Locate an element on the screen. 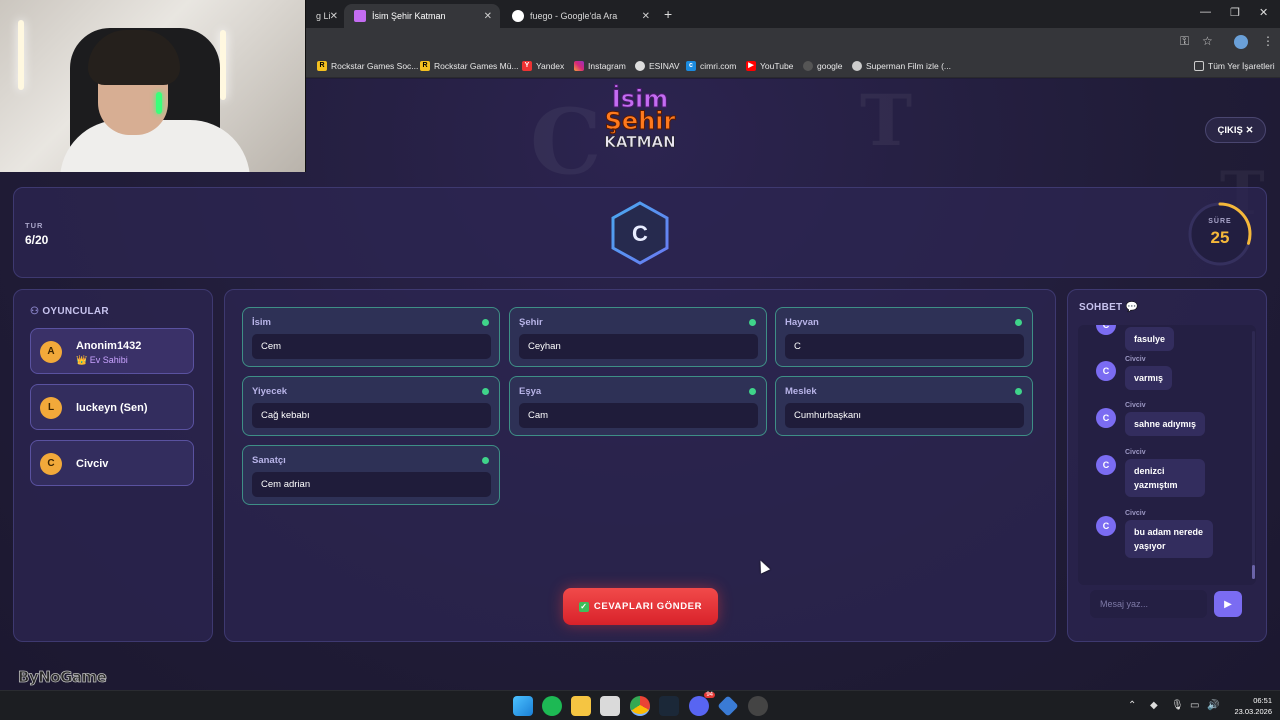  new-tab-icon: + is located at coordinates (668, 14).